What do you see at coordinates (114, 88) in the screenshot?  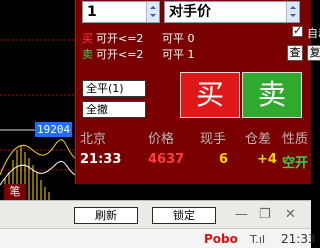 I see `close-all-button: 全平(1)` at bounding box center [114, 88].